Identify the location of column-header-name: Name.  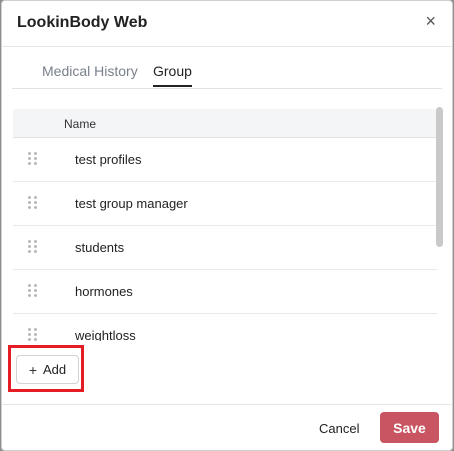
(80, 124).